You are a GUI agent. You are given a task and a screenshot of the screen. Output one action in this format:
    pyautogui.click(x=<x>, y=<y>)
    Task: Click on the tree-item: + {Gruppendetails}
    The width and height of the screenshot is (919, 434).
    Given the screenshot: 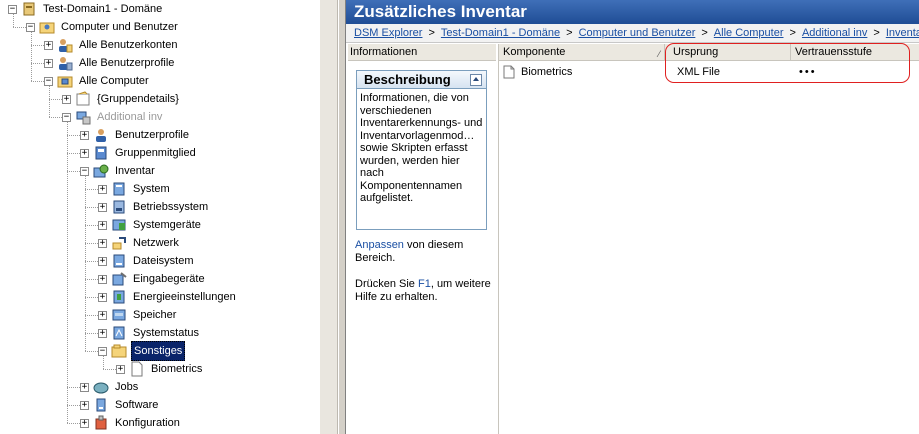 What is the action you would take?
    pyautogui.click(x=121, y=99)
    